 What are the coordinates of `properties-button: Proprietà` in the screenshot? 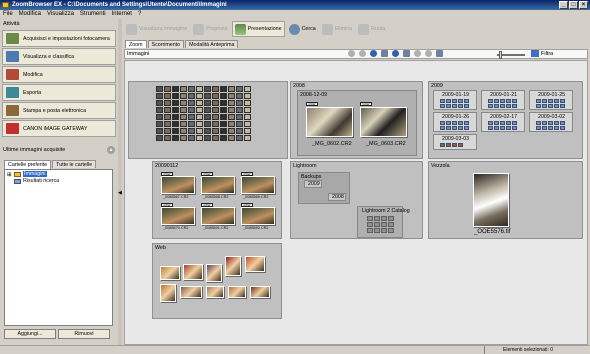 It's located at (210, 29).